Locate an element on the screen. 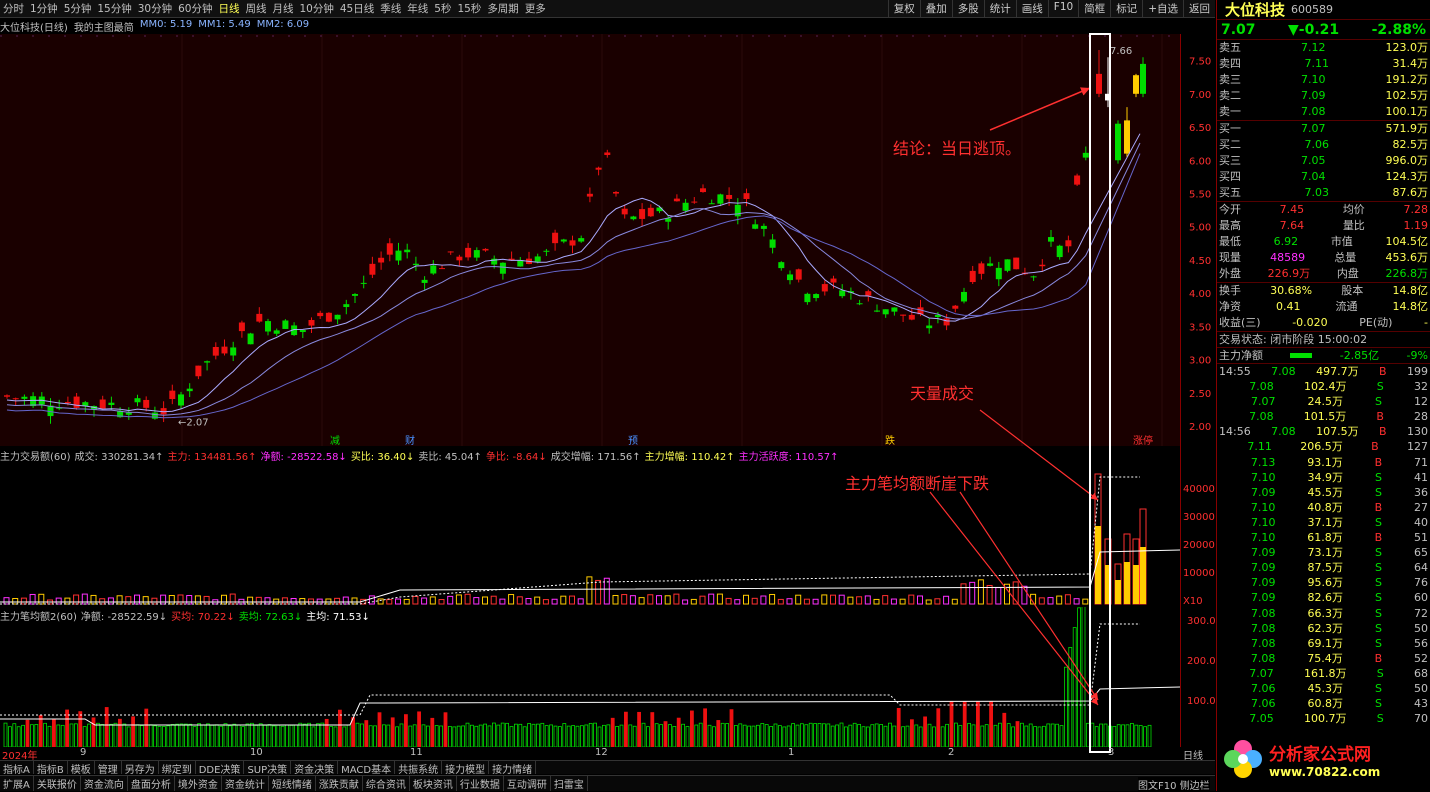 Image resolution: width=1430 pixels, height=792 pixels. period-tab-5: 60分钟 is located at coordinates (195, 8).